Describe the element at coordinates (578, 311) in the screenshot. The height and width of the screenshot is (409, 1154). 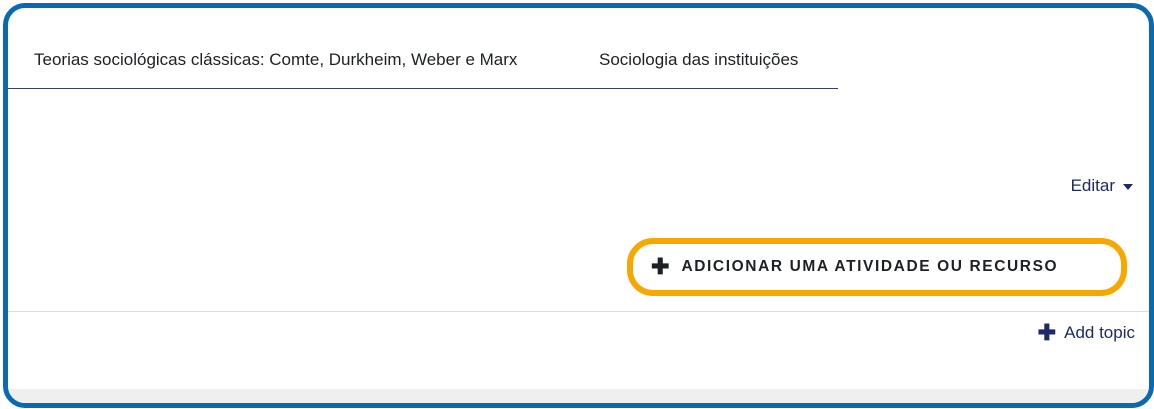
I see `section-divider` at that location.